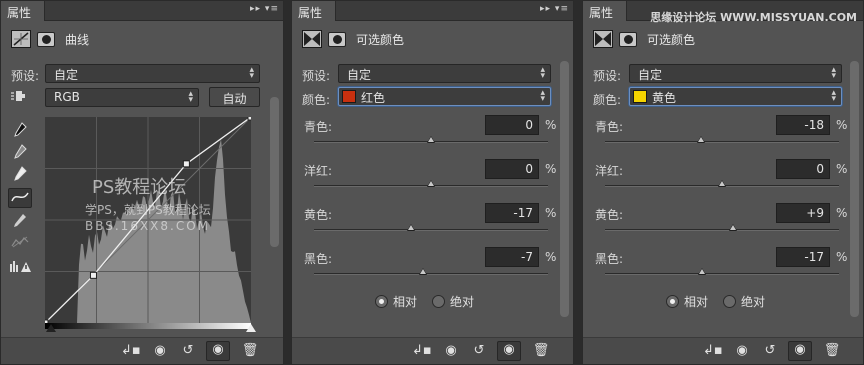 The width and height of the screenshot is (864, 365). I want to click on on-image-adjust-hand-icon, so click(20, 98).